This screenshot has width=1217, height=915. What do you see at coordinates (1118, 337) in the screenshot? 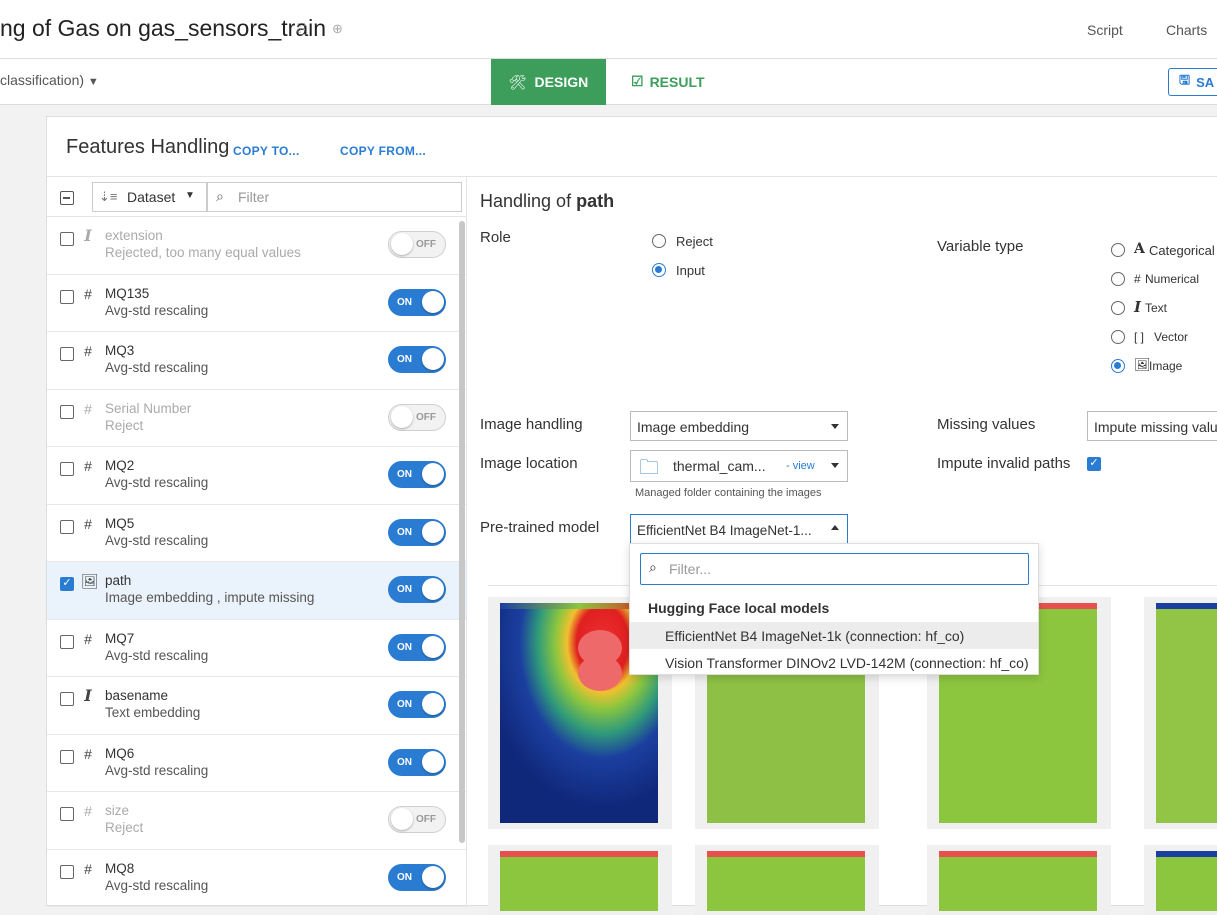
I see `vartype-vector-radio` at bounding box center [1118, 337].